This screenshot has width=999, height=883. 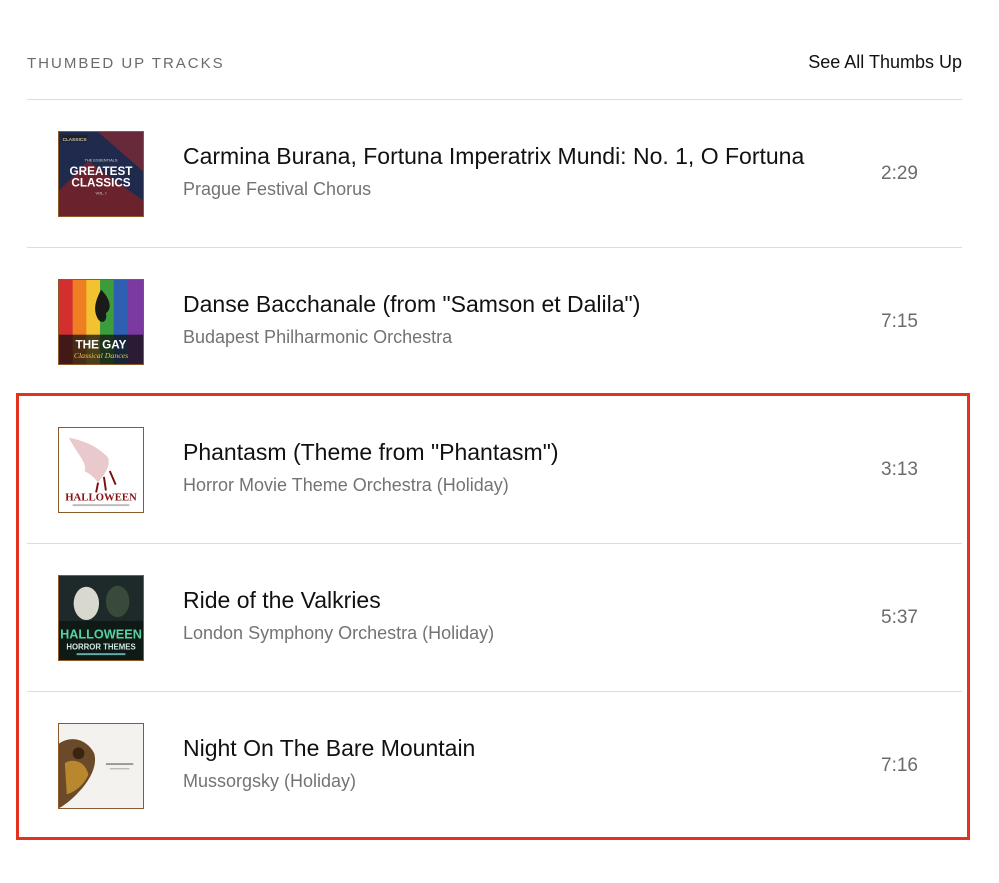 I want to click on album-art-halloween: HALLOWEEN, so click(x=101, y=470).